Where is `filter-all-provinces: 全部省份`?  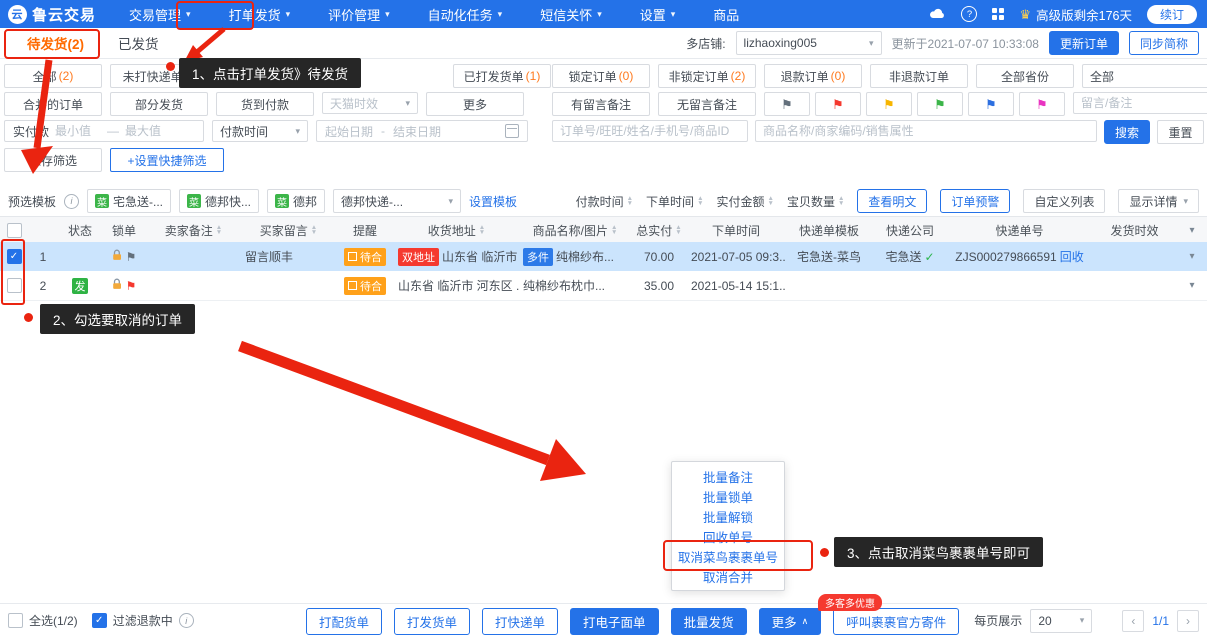 filter-all-provinces: 全部省份 is located at coordinates (1025, 76).